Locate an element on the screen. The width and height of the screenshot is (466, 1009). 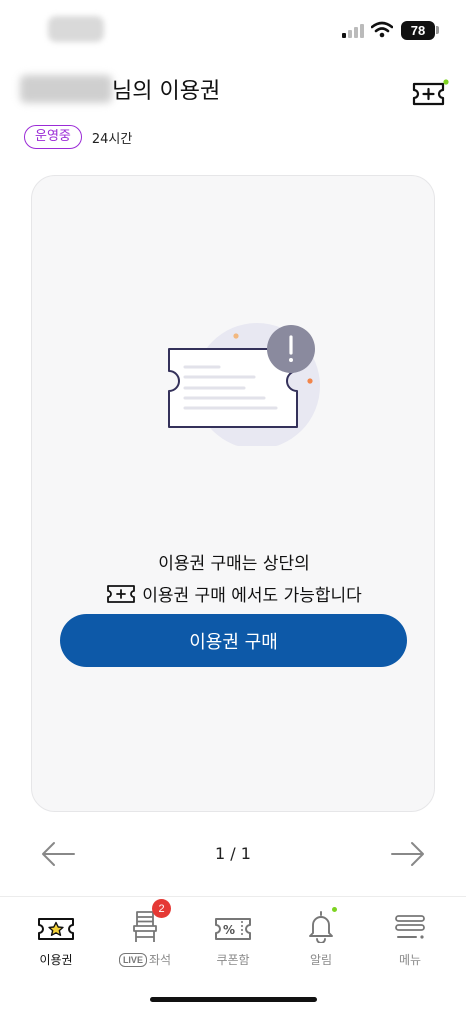
nav-label-menu: 메뉴 is located at coordinates (410, 960).